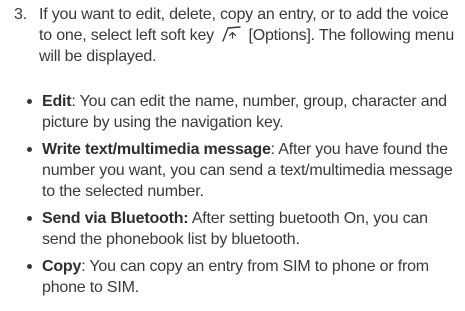 The height and width of the screenshot is (311, 465). What do you see at coordinates (231, 34) in the screenshot?
I see `left-soft-key-icon` at bounding box center [231, 34].